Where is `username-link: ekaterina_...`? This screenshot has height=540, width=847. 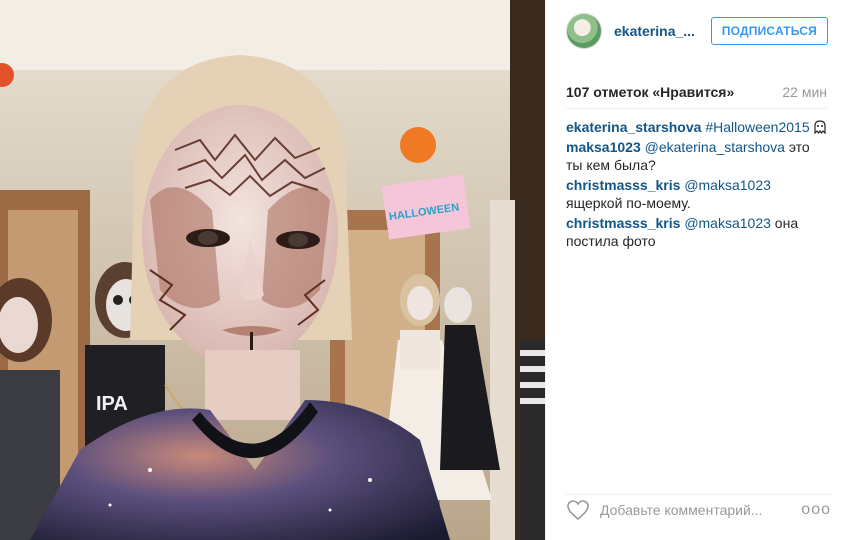 username-link: ekaterina_... is located at coordinates (662, 31).